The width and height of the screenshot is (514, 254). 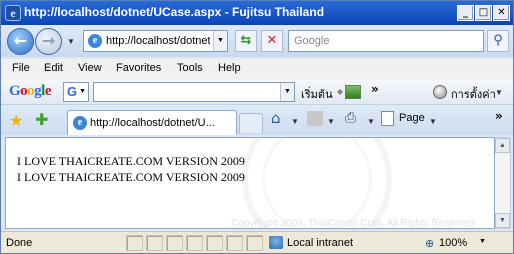 I want to click on scroll-down-arrow-icon: ▼, so click(x=502, y=220).